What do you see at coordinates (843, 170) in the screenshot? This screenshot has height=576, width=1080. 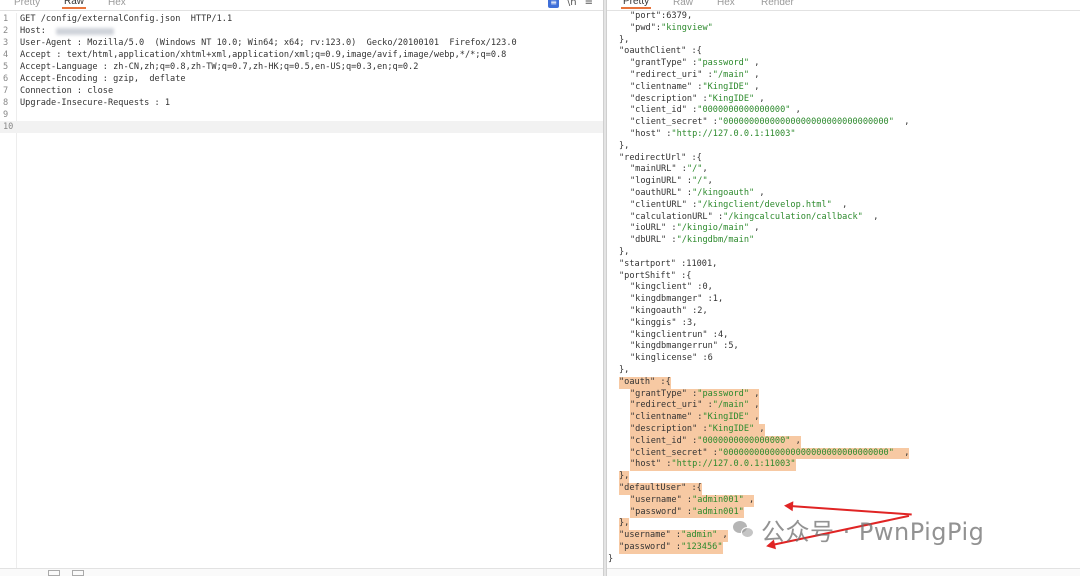 I see `json-line: "mainURL" :"/",` at bounding box center [843, 170].